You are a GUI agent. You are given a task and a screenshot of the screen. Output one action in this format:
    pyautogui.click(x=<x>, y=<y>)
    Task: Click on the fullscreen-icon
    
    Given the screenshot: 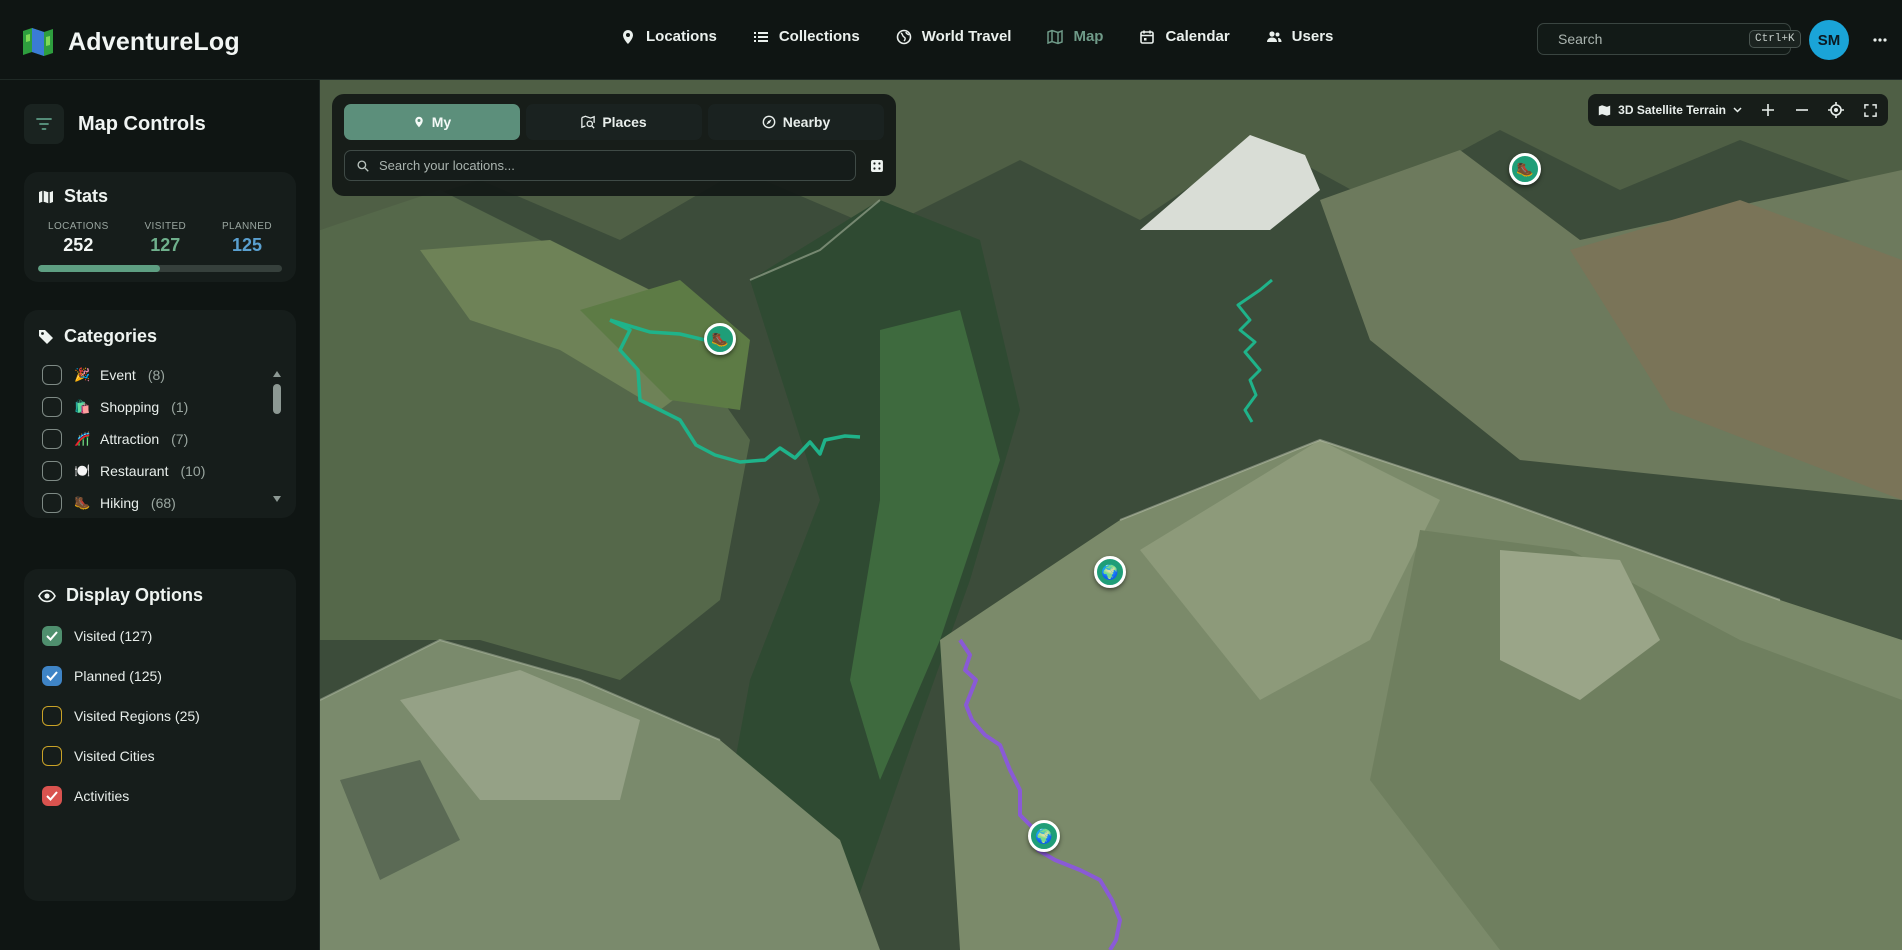 What is the action you would take?
    pyautogui.click(x=1870, y=110)
    